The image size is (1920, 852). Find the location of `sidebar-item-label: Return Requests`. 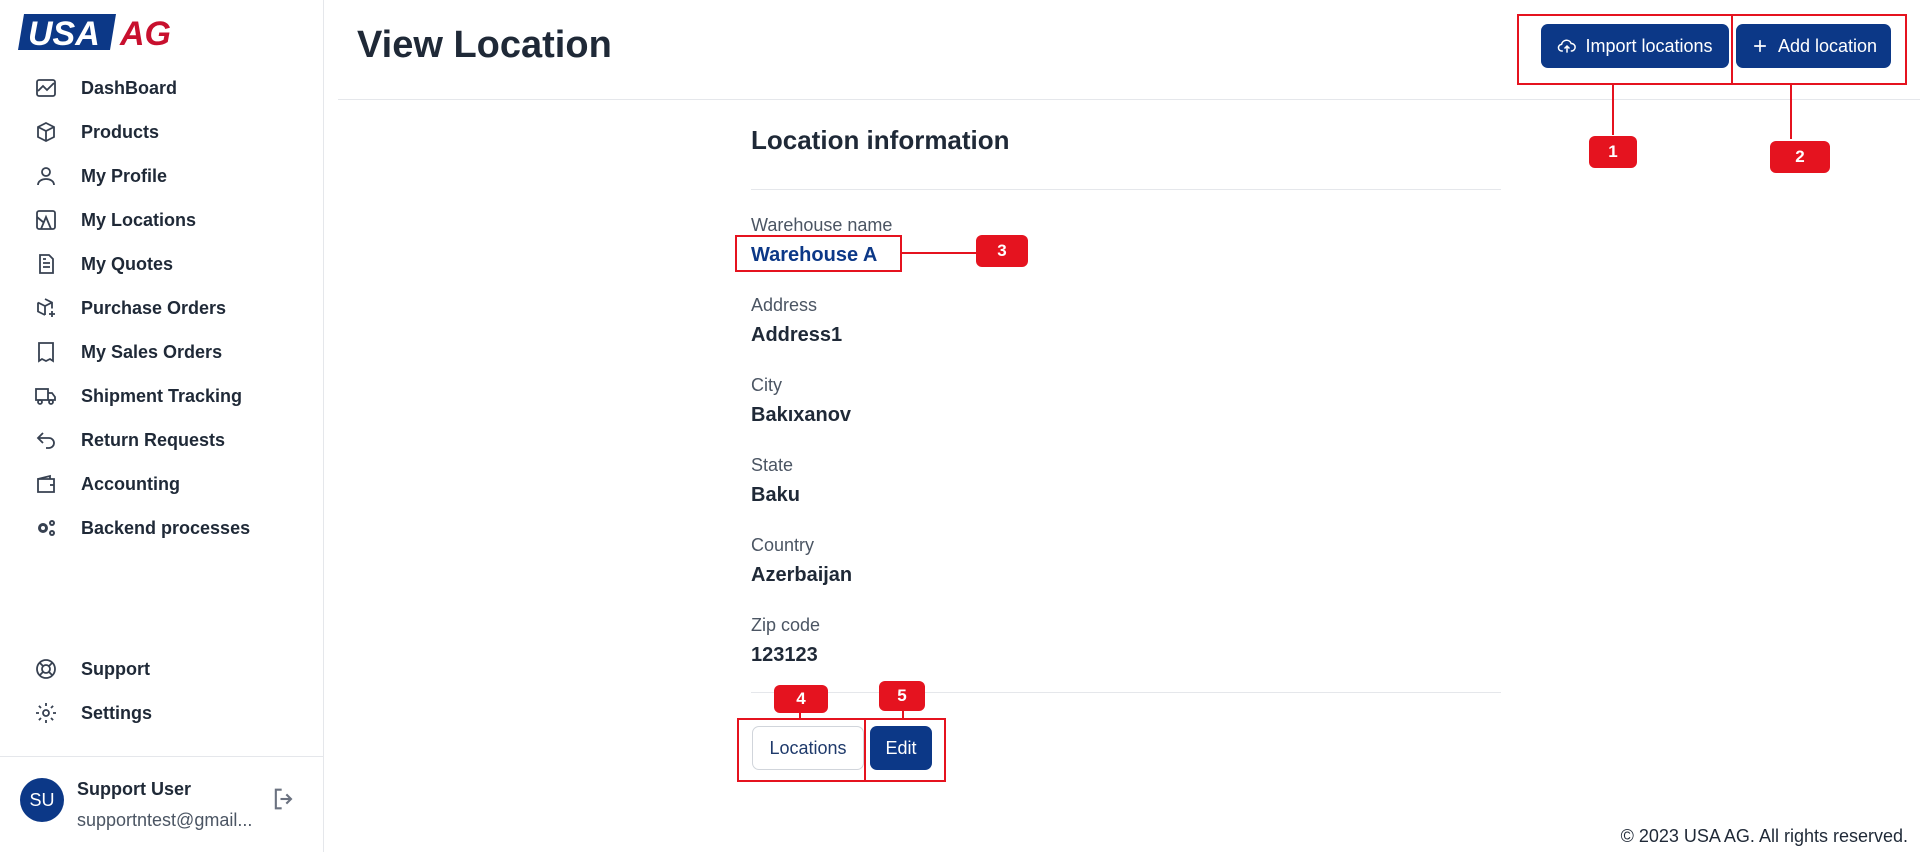

sidebar-item-label: Return Requests is located at coordinates (153, 439).